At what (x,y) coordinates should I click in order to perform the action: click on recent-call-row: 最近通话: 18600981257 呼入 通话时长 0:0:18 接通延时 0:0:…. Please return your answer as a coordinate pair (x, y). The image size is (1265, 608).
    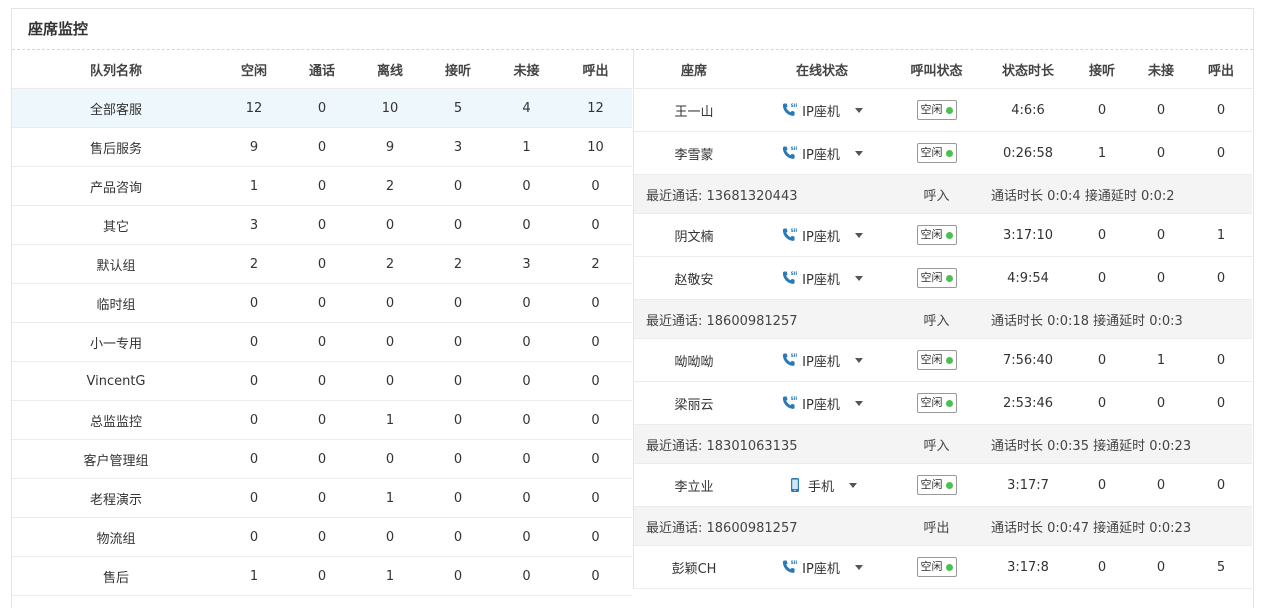
    Looking at the image, I should click on (943, 319).